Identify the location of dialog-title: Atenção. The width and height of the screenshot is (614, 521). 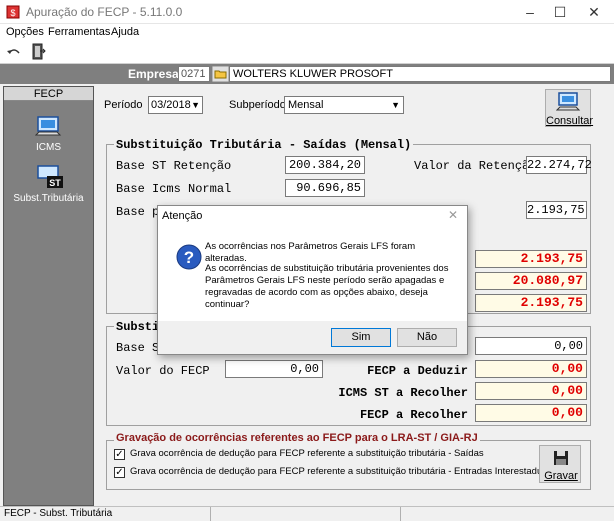
(182, 216).